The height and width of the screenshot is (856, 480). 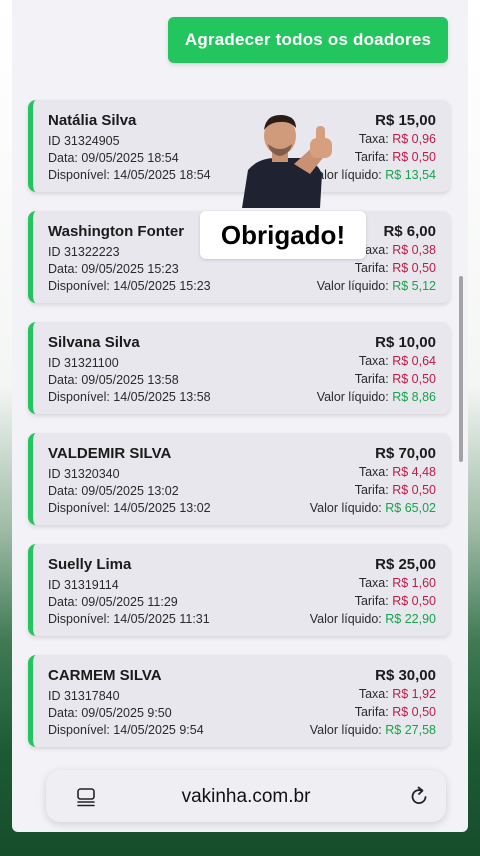 What do you see at coordinates (113, 380) in the screenshot?
I see `donation-date: Data: 09/05/2025 13:58` at bounding box center [113, 380].